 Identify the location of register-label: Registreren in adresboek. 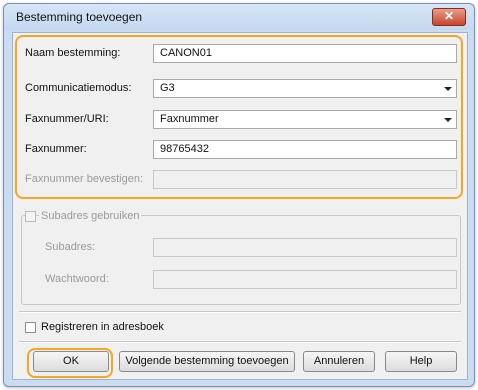
(102, 327).